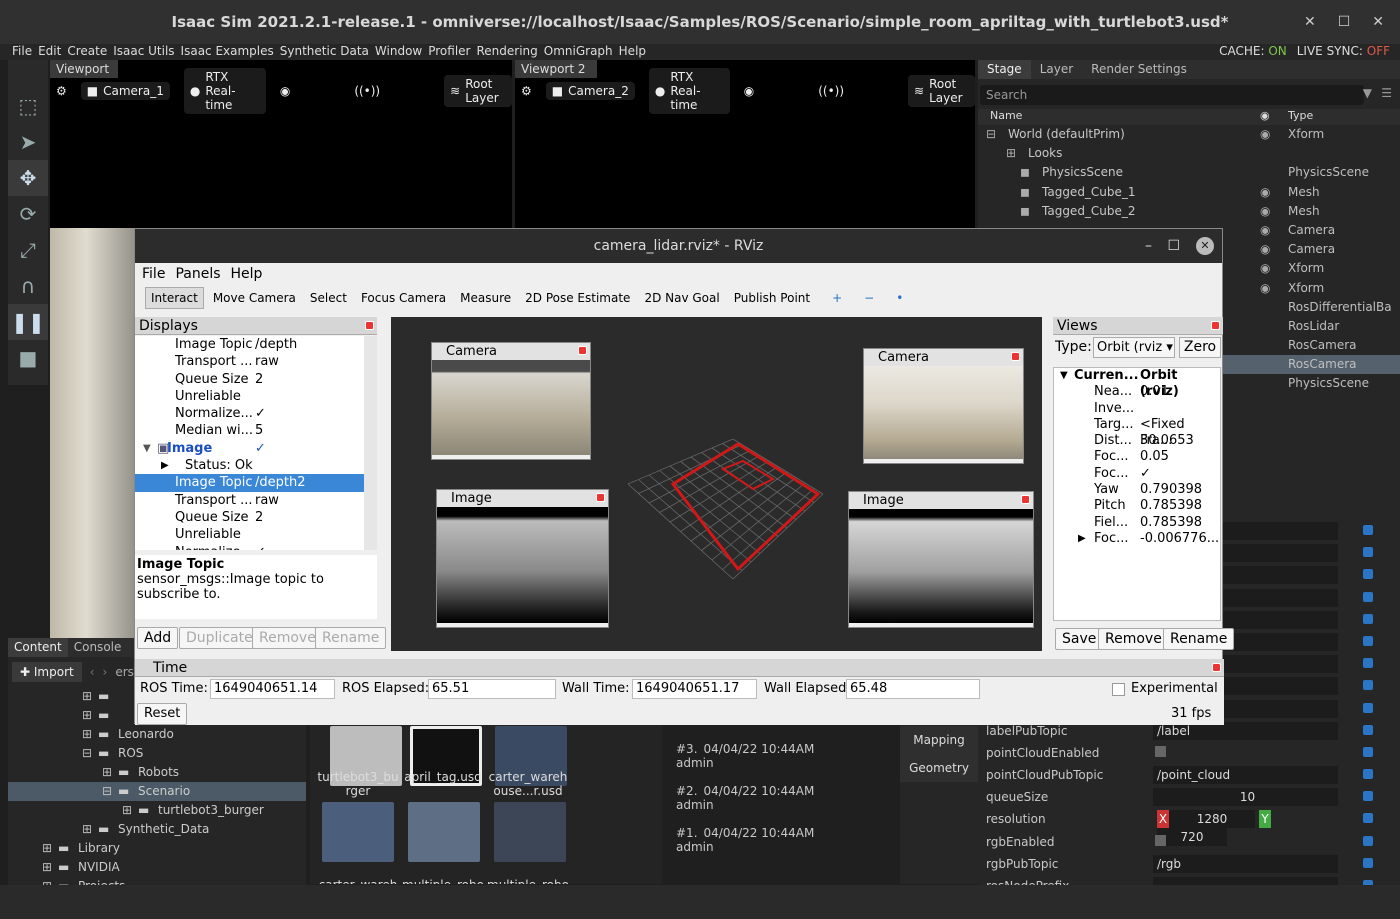 The width and height of the screenshot is (1400, 919). Describe the element at coordinates (227, 51) in the screenshot. I see `menu-item-isaac-examples: Isaac Examples` at that location.